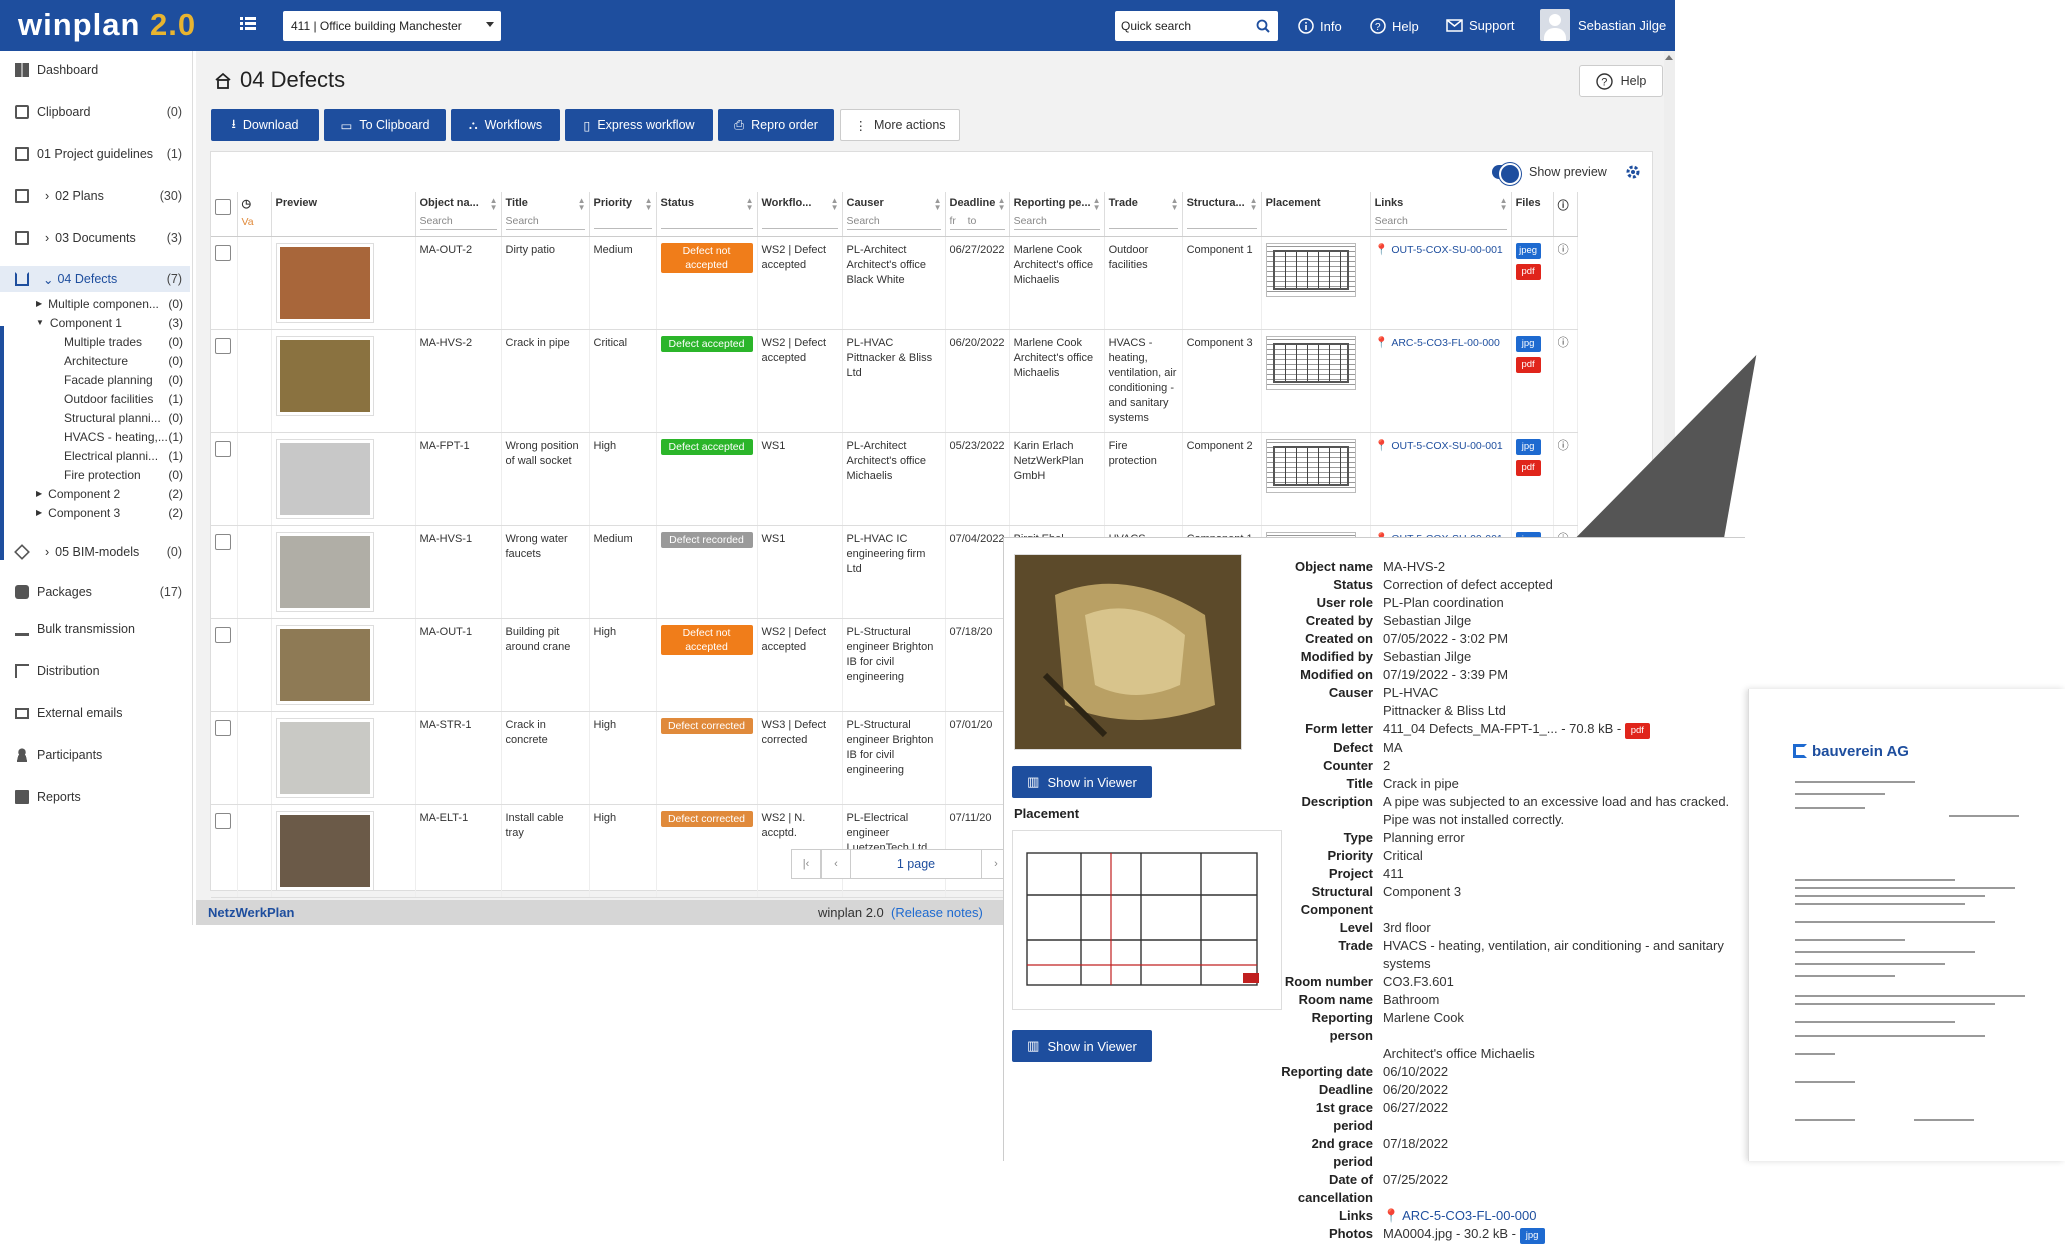  Describe the element at coordinates (894, 214) in the screenshot. I see `column-header-causer: Causer ▲ ▼ Search` at that location.